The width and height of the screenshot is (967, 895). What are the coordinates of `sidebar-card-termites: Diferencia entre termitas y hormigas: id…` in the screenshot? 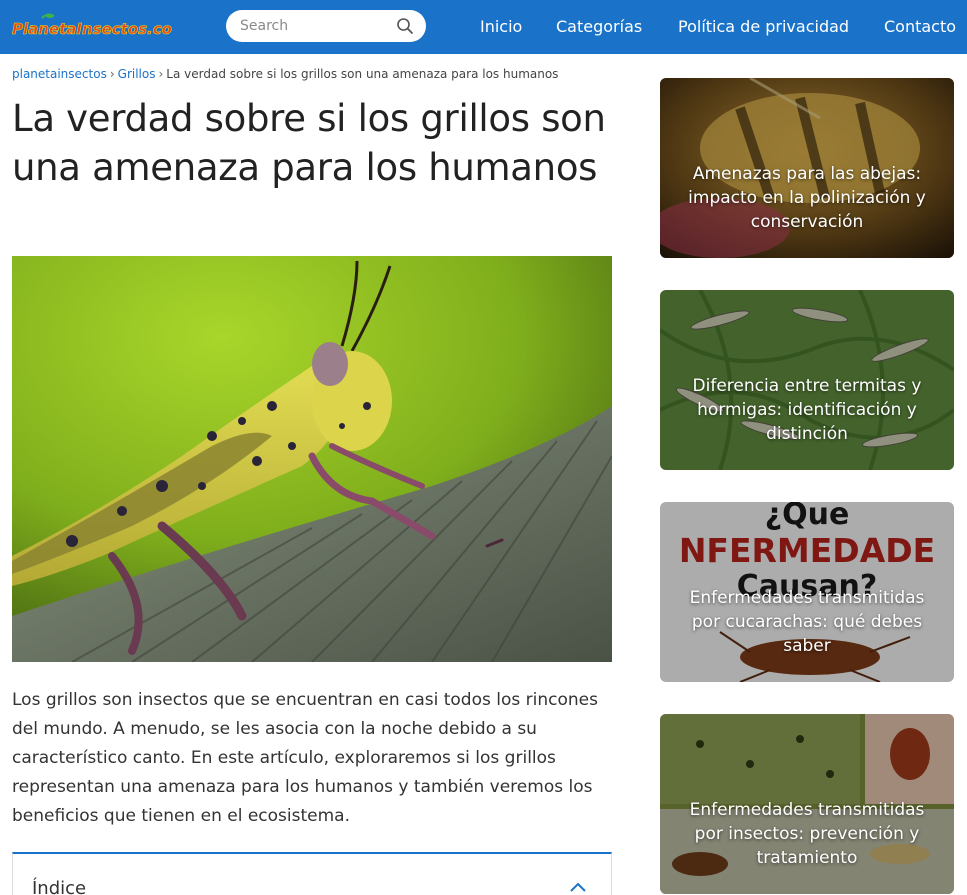 It's located at (807, 380).